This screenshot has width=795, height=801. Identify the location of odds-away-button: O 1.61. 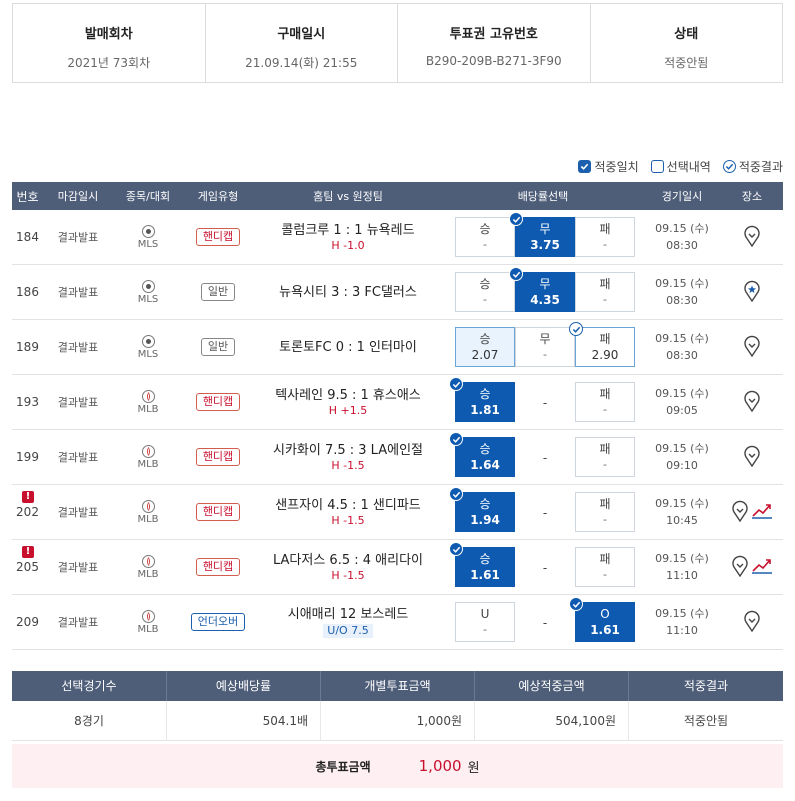
(602, 619).